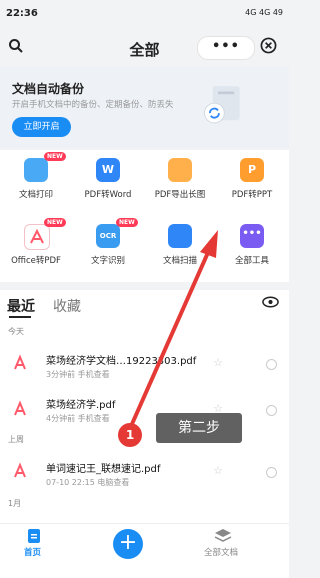  What do you see at coordinates (121, 361) in the screenshot?
I see `file-name: 菜场经济学文档…19223303.pdf` at bounding box center [121, 361].